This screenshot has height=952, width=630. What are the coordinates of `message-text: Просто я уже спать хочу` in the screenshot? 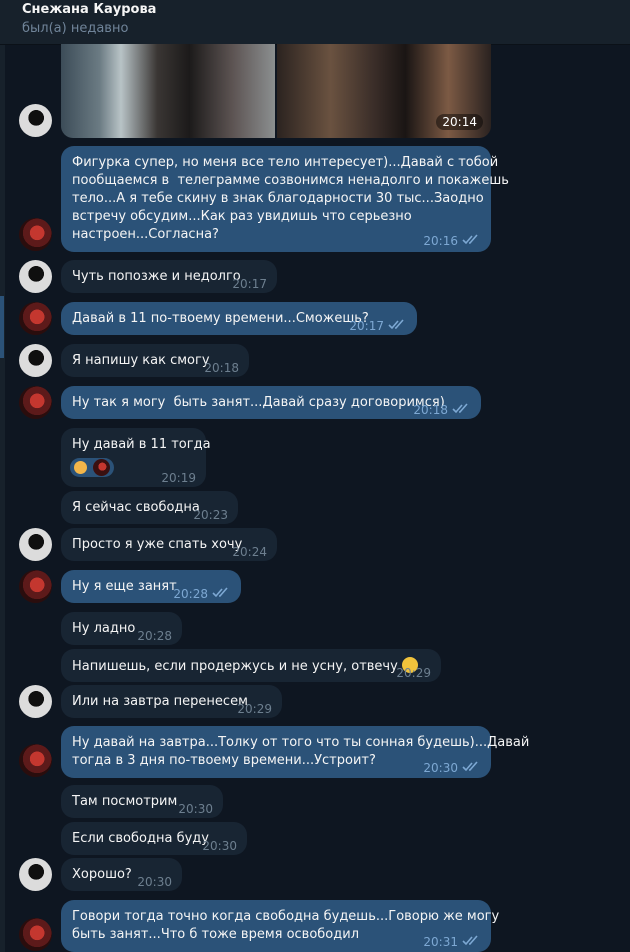 It's located at (157, 544).